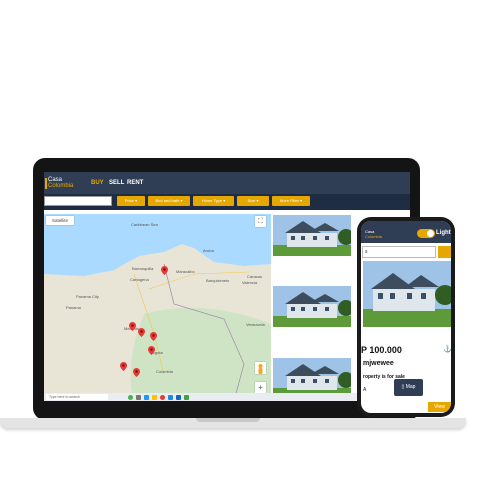 This screenshot has height=500, width=500. Describe the element at coordinates (444, 252) in the screenshot. I see `phone-search-button` at that location.